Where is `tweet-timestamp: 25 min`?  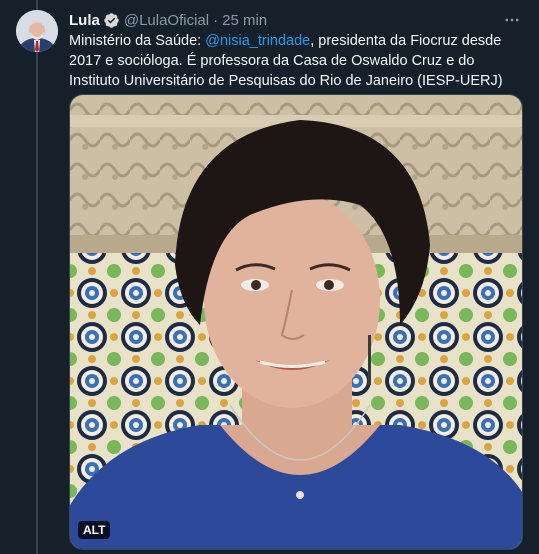 tweet-timestamp: 25 min is located at coordinates (244, 20).